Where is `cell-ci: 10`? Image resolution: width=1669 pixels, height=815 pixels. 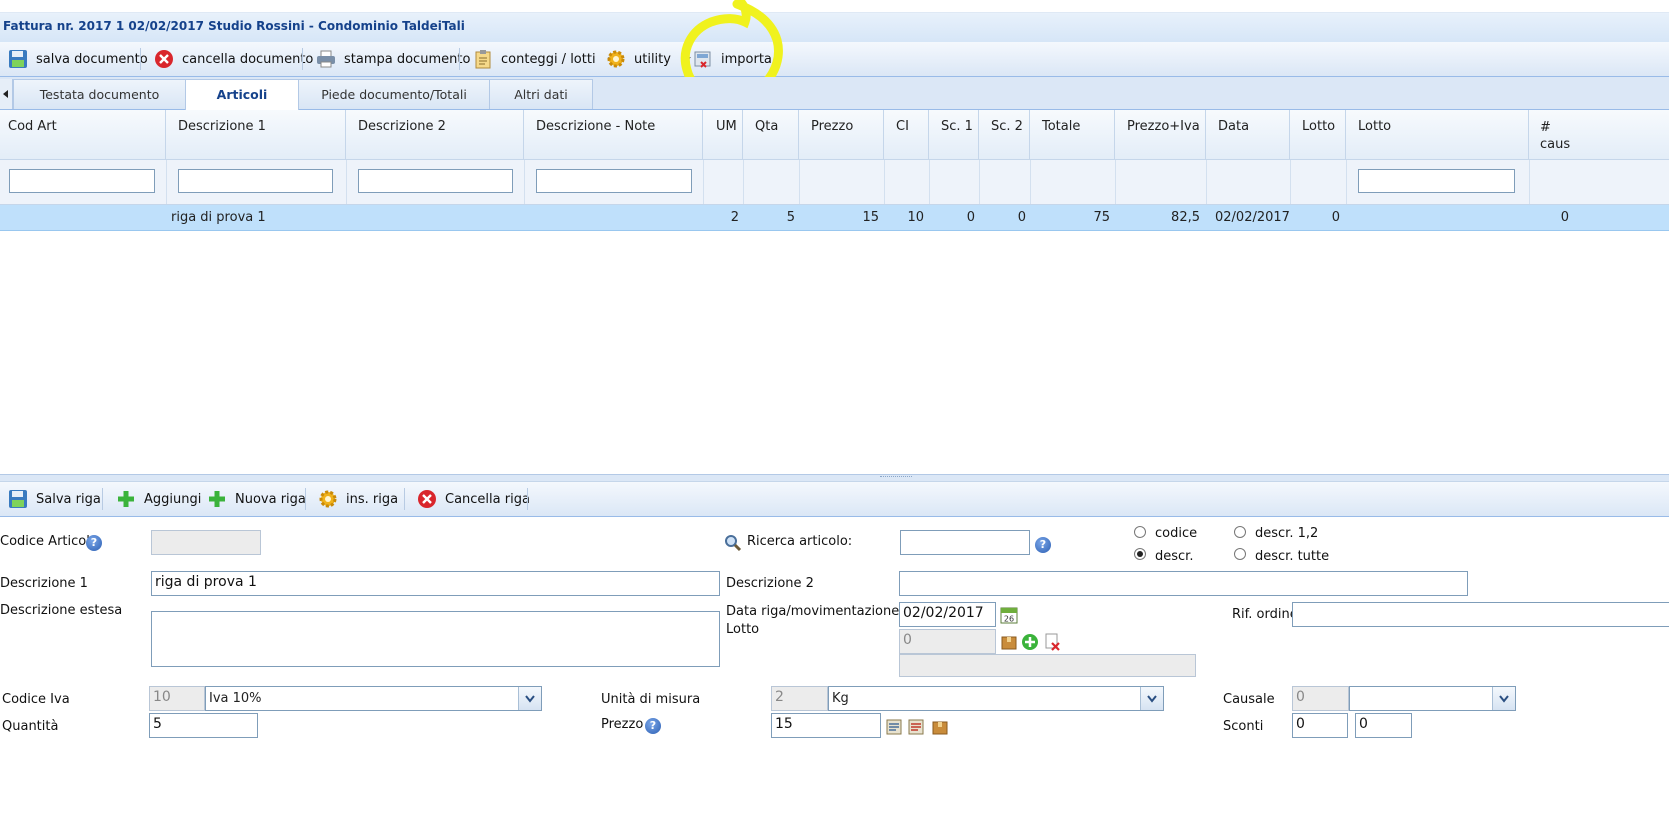 cell-ci: 10 is located at coordinates (915, 217).